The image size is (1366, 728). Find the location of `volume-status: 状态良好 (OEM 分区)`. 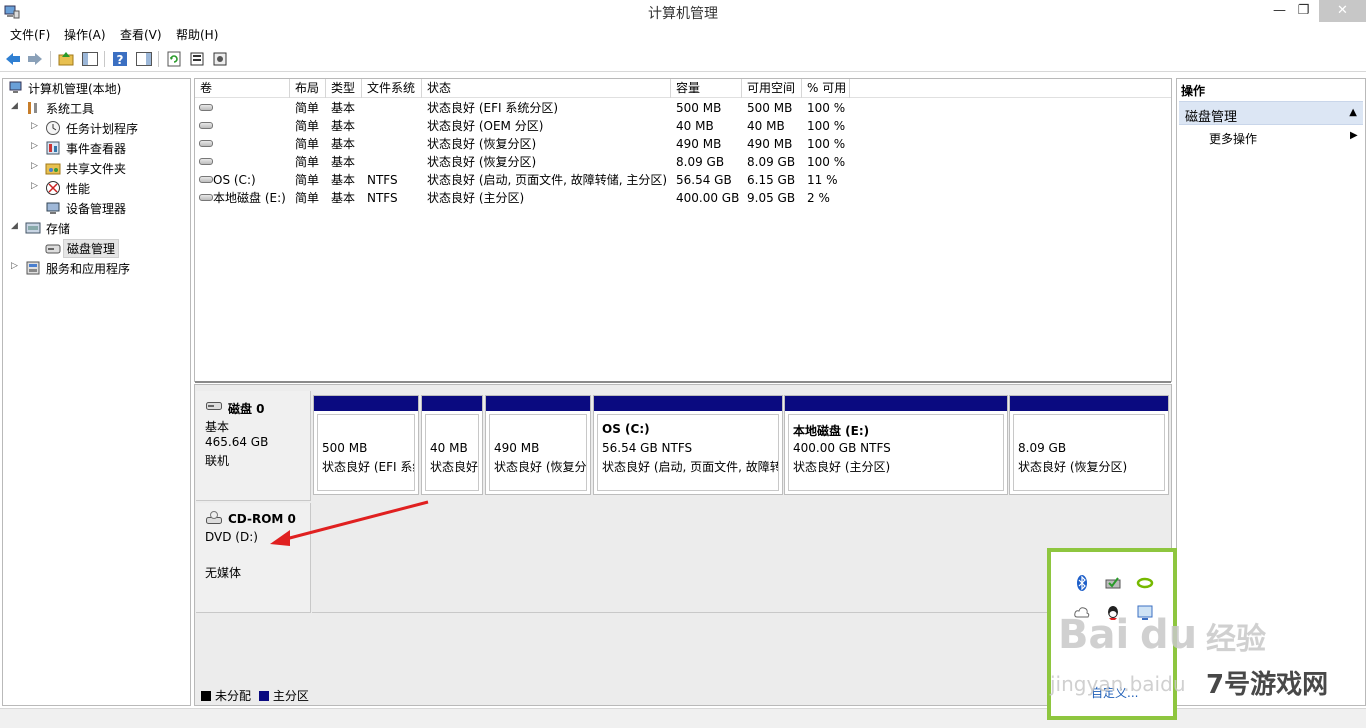

volume-status: 状态良好 (OEM 分区) is located at coordinates (485, 126).